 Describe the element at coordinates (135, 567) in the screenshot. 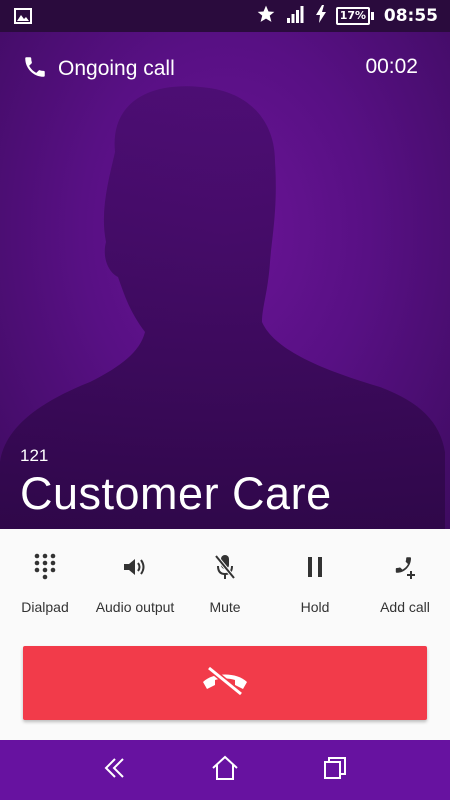

I see `speaker-icon` at that location.